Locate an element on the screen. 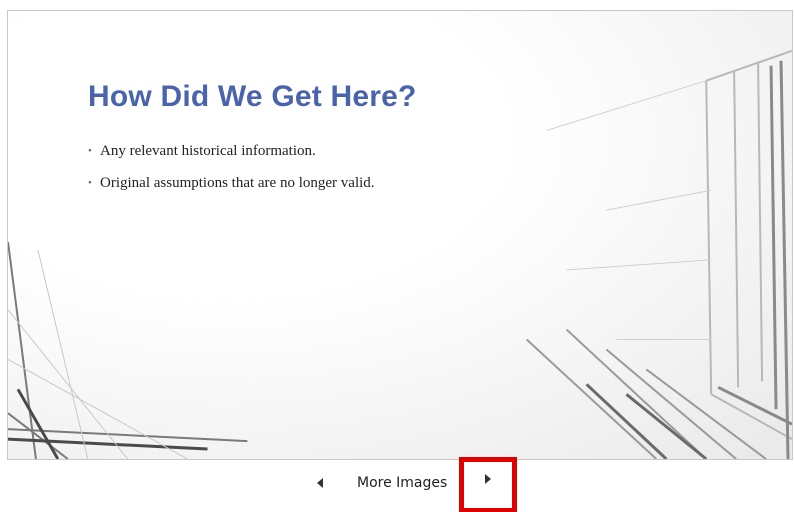 This screenshot has height=512, width=794. slide-bullet-item: • Any relevant historical information. is located at coordinates (231, 151).